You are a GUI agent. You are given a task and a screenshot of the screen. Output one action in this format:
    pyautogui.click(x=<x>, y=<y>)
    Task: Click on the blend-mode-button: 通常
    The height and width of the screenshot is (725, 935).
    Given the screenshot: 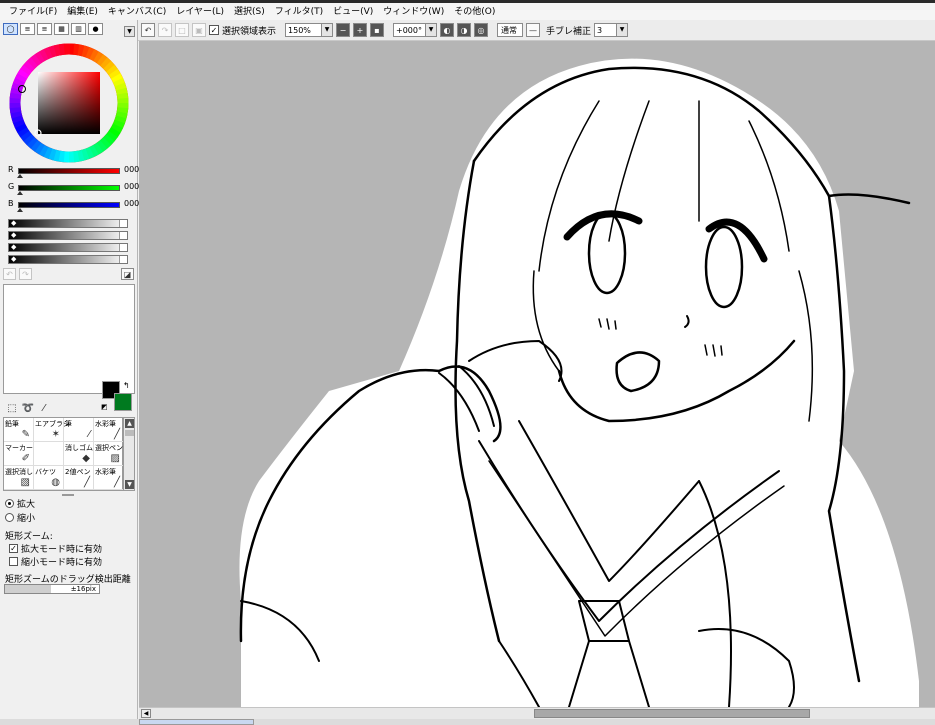 What is the action you would take?
    pyautogui.click(x=510, y=30)
    